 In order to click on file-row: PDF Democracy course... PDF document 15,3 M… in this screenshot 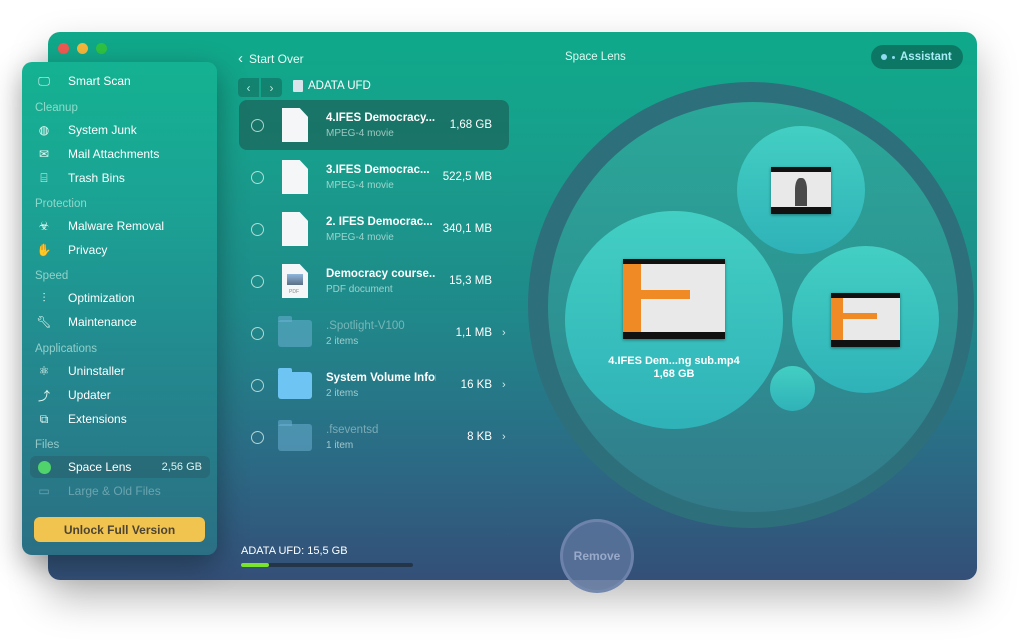, I will do `click(374, 281)`.